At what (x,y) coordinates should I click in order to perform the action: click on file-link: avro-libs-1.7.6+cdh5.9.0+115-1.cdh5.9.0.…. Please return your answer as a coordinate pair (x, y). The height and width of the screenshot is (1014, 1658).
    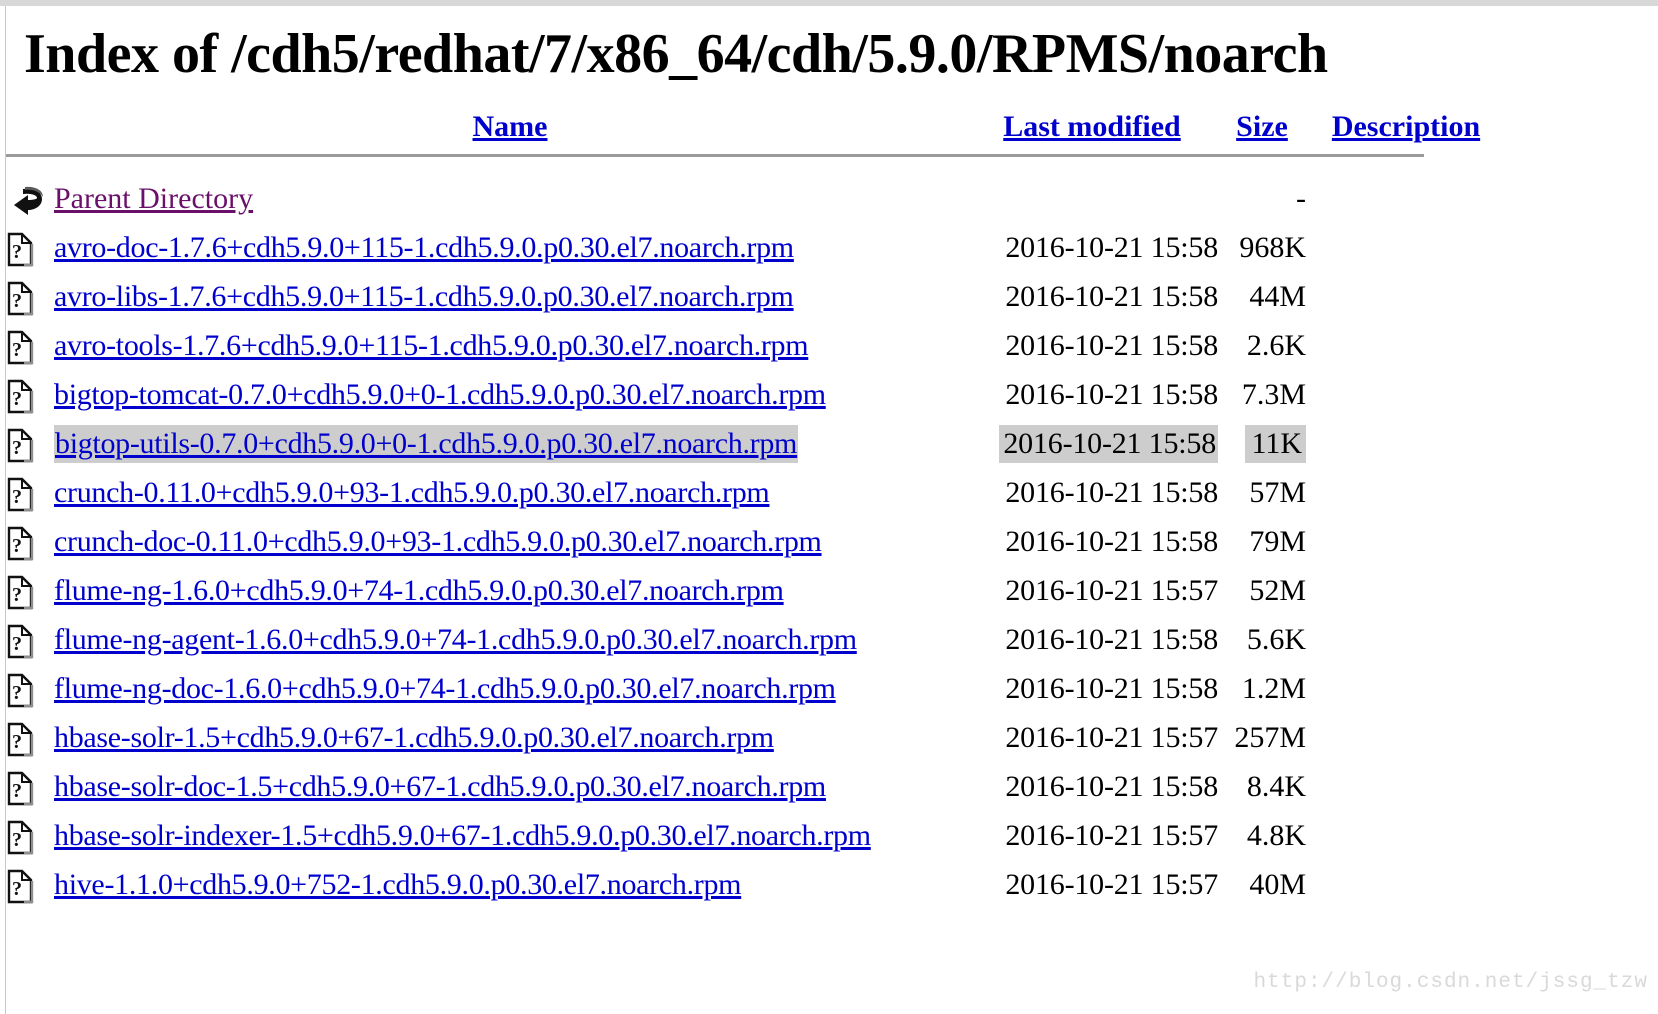
    Looking at the image, I should click on (424, 296).